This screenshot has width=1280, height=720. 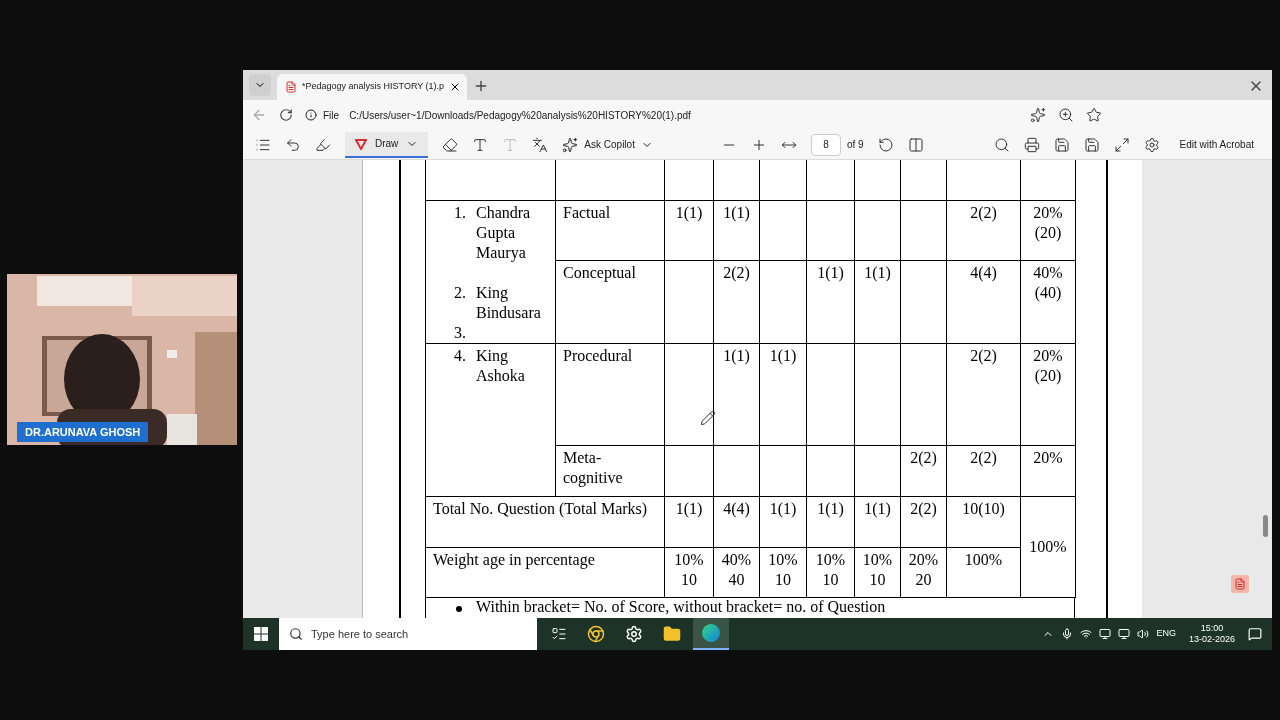 What do you see at coordinates (1265, 526) in the screenshot?
I see `scrollbar-thumb` at bounding box center [1265, 526].